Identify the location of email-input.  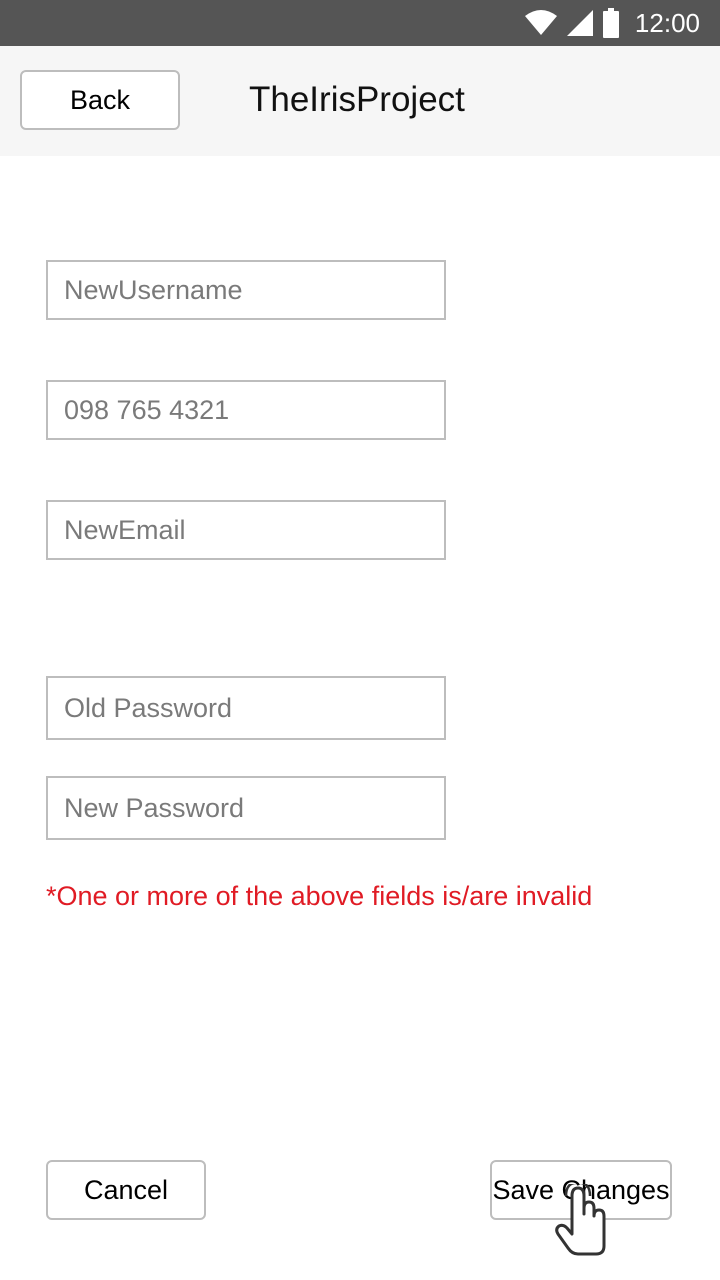
(246, 530).